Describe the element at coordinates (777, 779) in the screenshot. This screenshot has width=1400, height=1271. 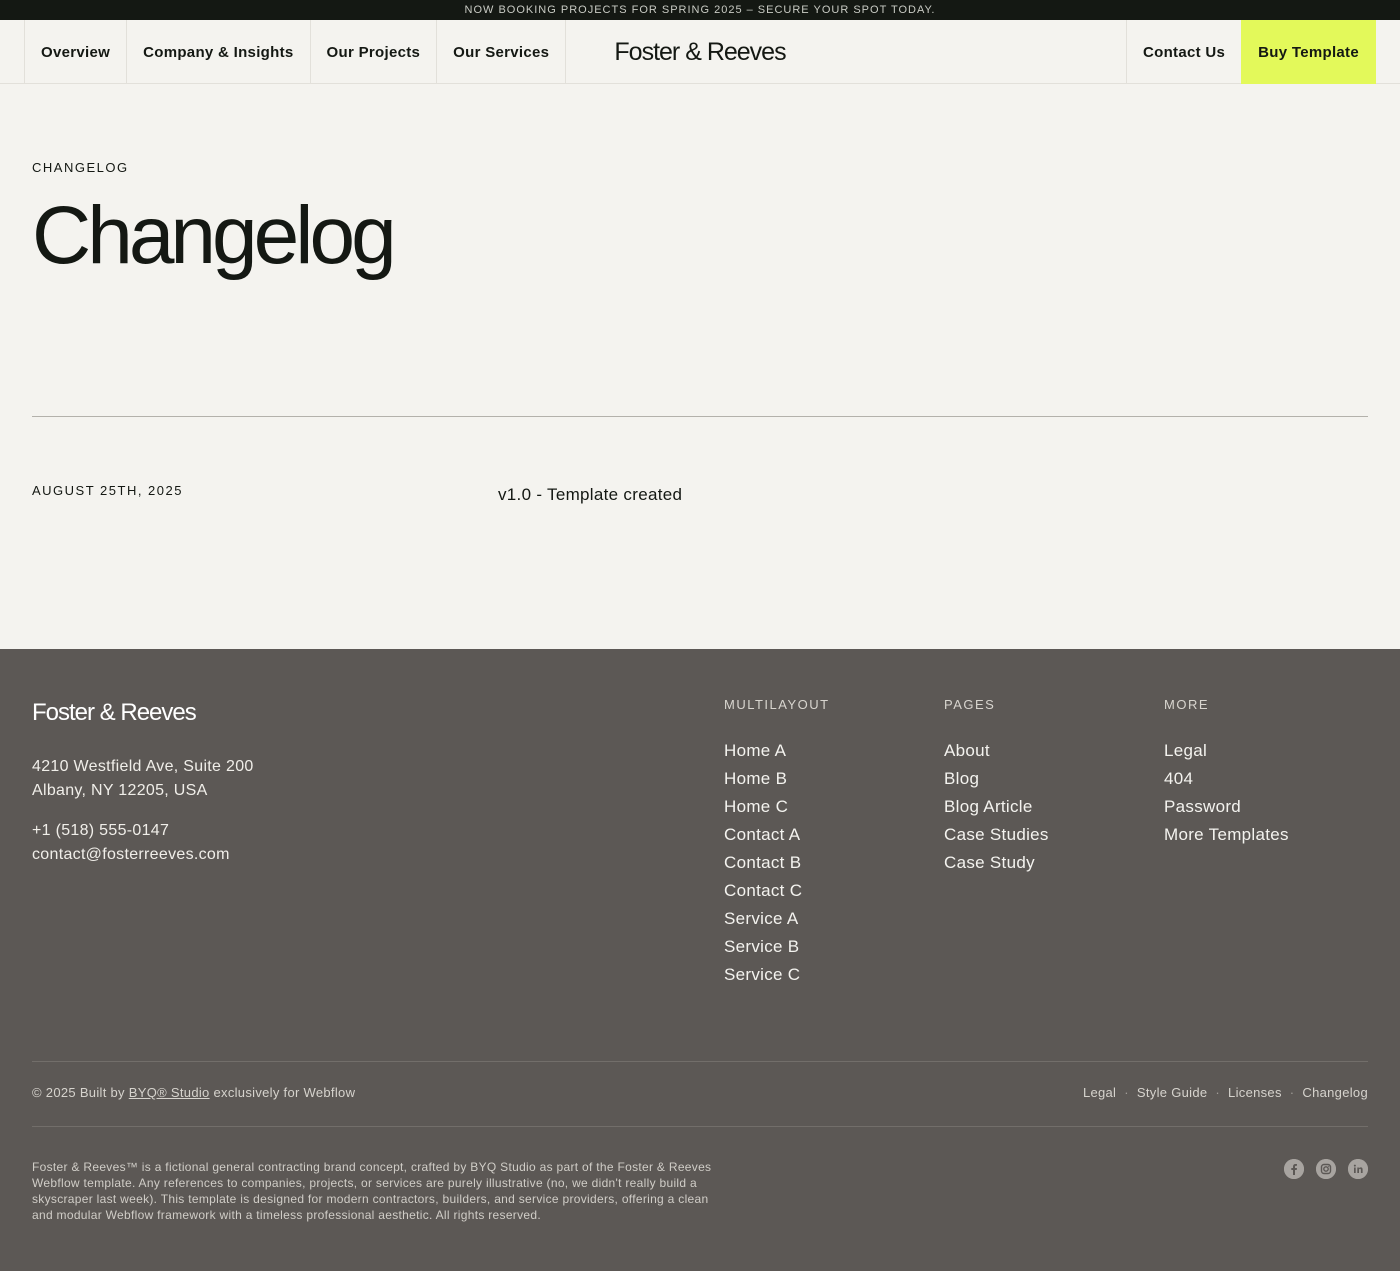
I see `footer-link: Home B` at that location.